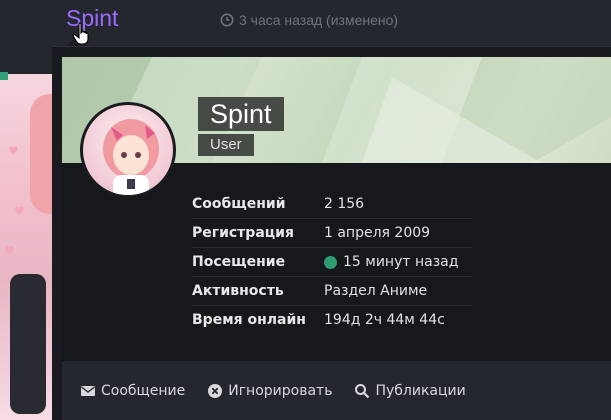  Describe the element at coordinates (128, 150) in the screenshot. I see `profile-avatar` at that location.